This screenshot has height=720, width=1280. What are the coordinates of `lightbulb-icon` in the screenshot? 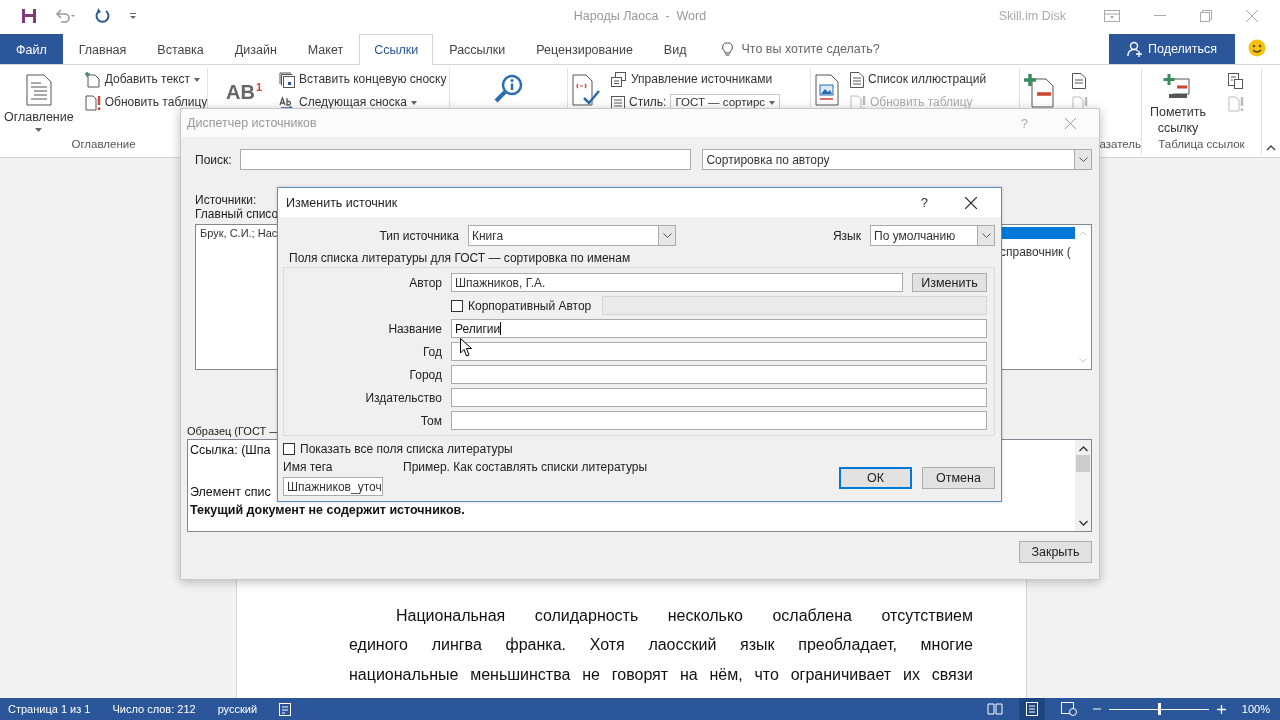 It's located at (728, 49).